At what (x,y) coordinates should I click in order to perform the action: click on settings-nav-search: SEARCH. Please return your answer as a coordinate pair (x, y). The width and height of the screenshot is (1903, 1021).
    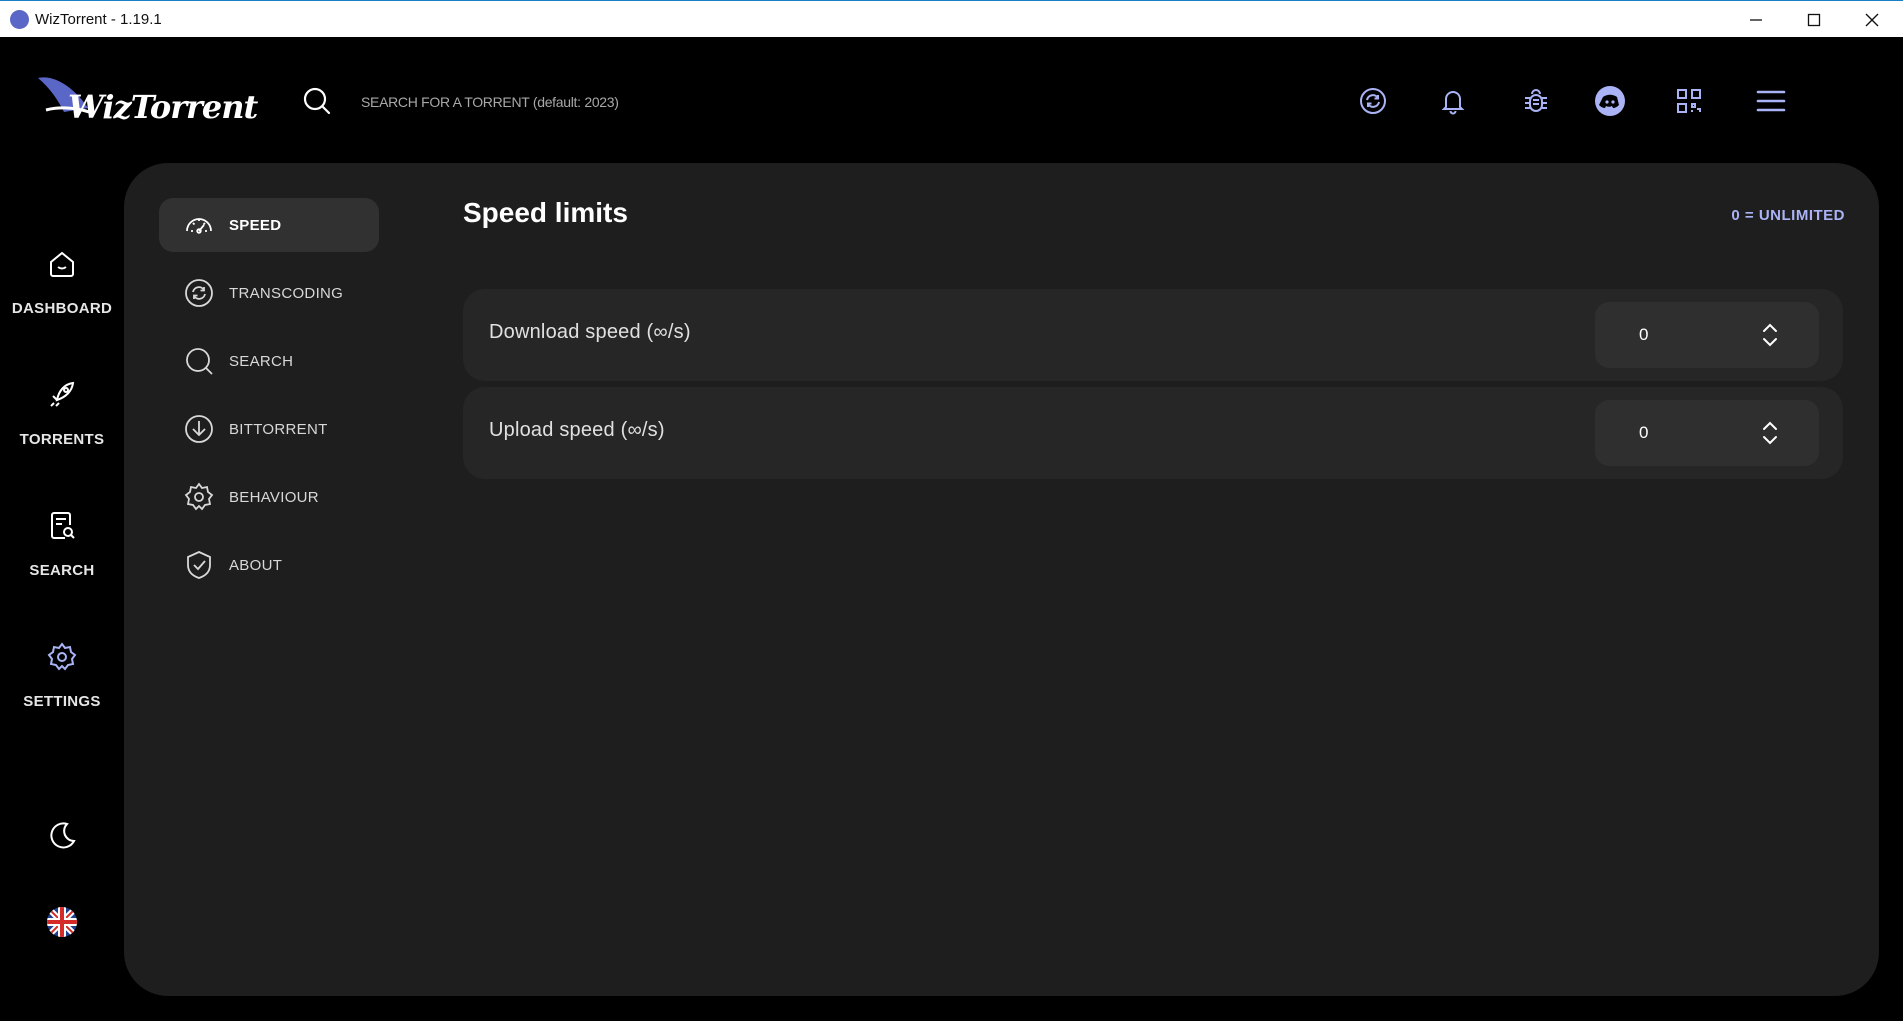
    Looking at the image, I should click on (269, 361).